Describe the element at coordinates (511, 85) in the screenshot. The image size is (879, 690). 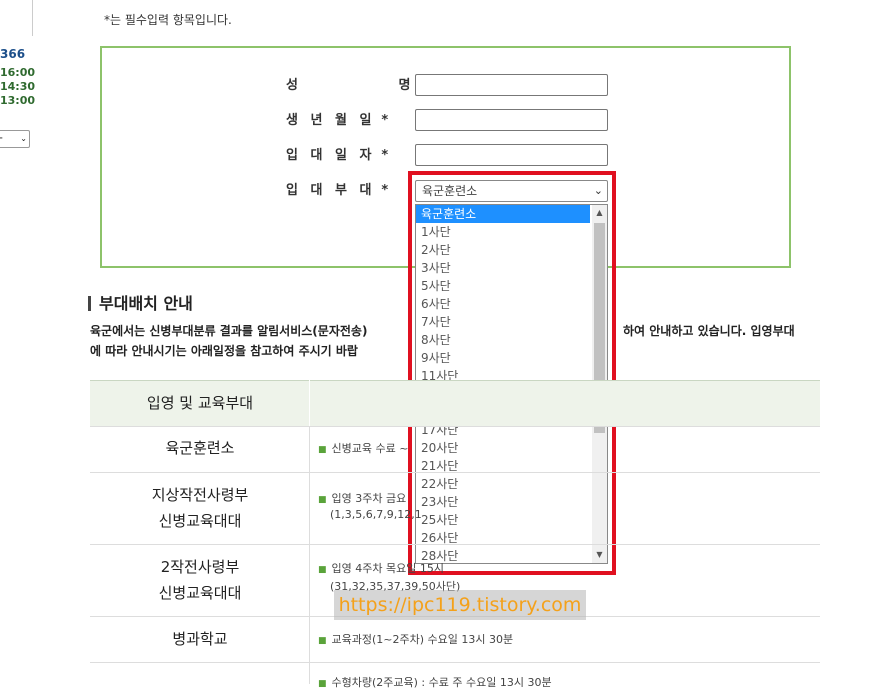
I see `name-input` at that location.